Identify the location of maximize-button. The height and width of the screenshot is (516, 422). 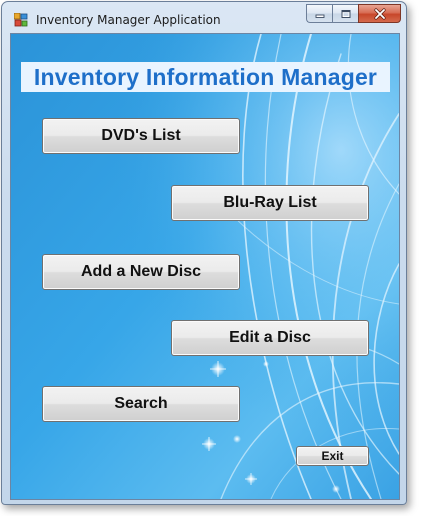
(345, 13).